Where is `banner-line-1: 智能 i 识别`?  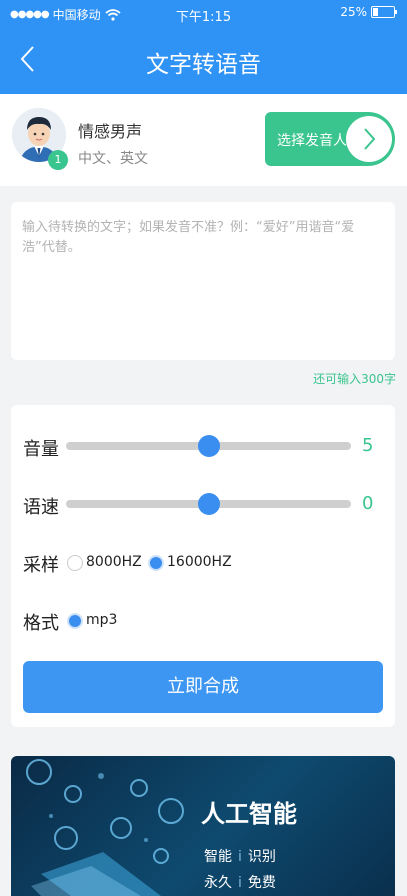 banner-line-1: 智能 i 识别 is located at coordinates (240, 856).